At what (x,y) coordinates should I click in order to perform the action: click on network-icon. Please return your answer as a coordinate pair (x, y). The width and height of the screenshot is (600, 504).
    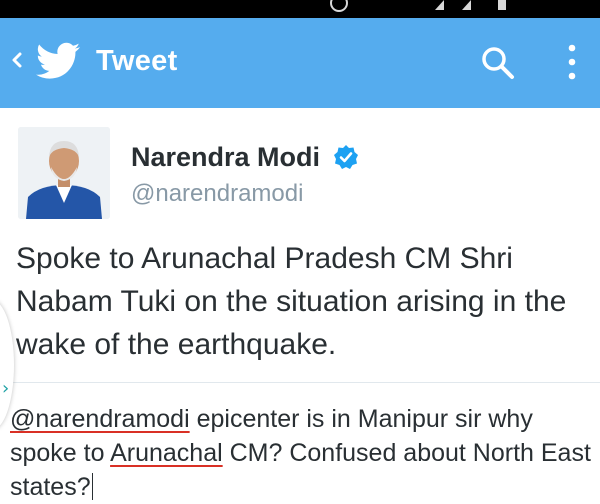
    Looking at the image, I should click on (466, 5).